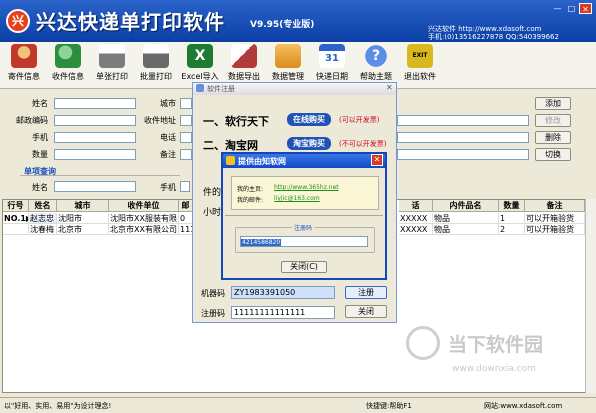 This screenshot has height=413, width=596. What do you see at coordinates (16, 218) in the screenshot?
I see `table-row-1-no: NO.1▶` at bounding box center [16, 218].